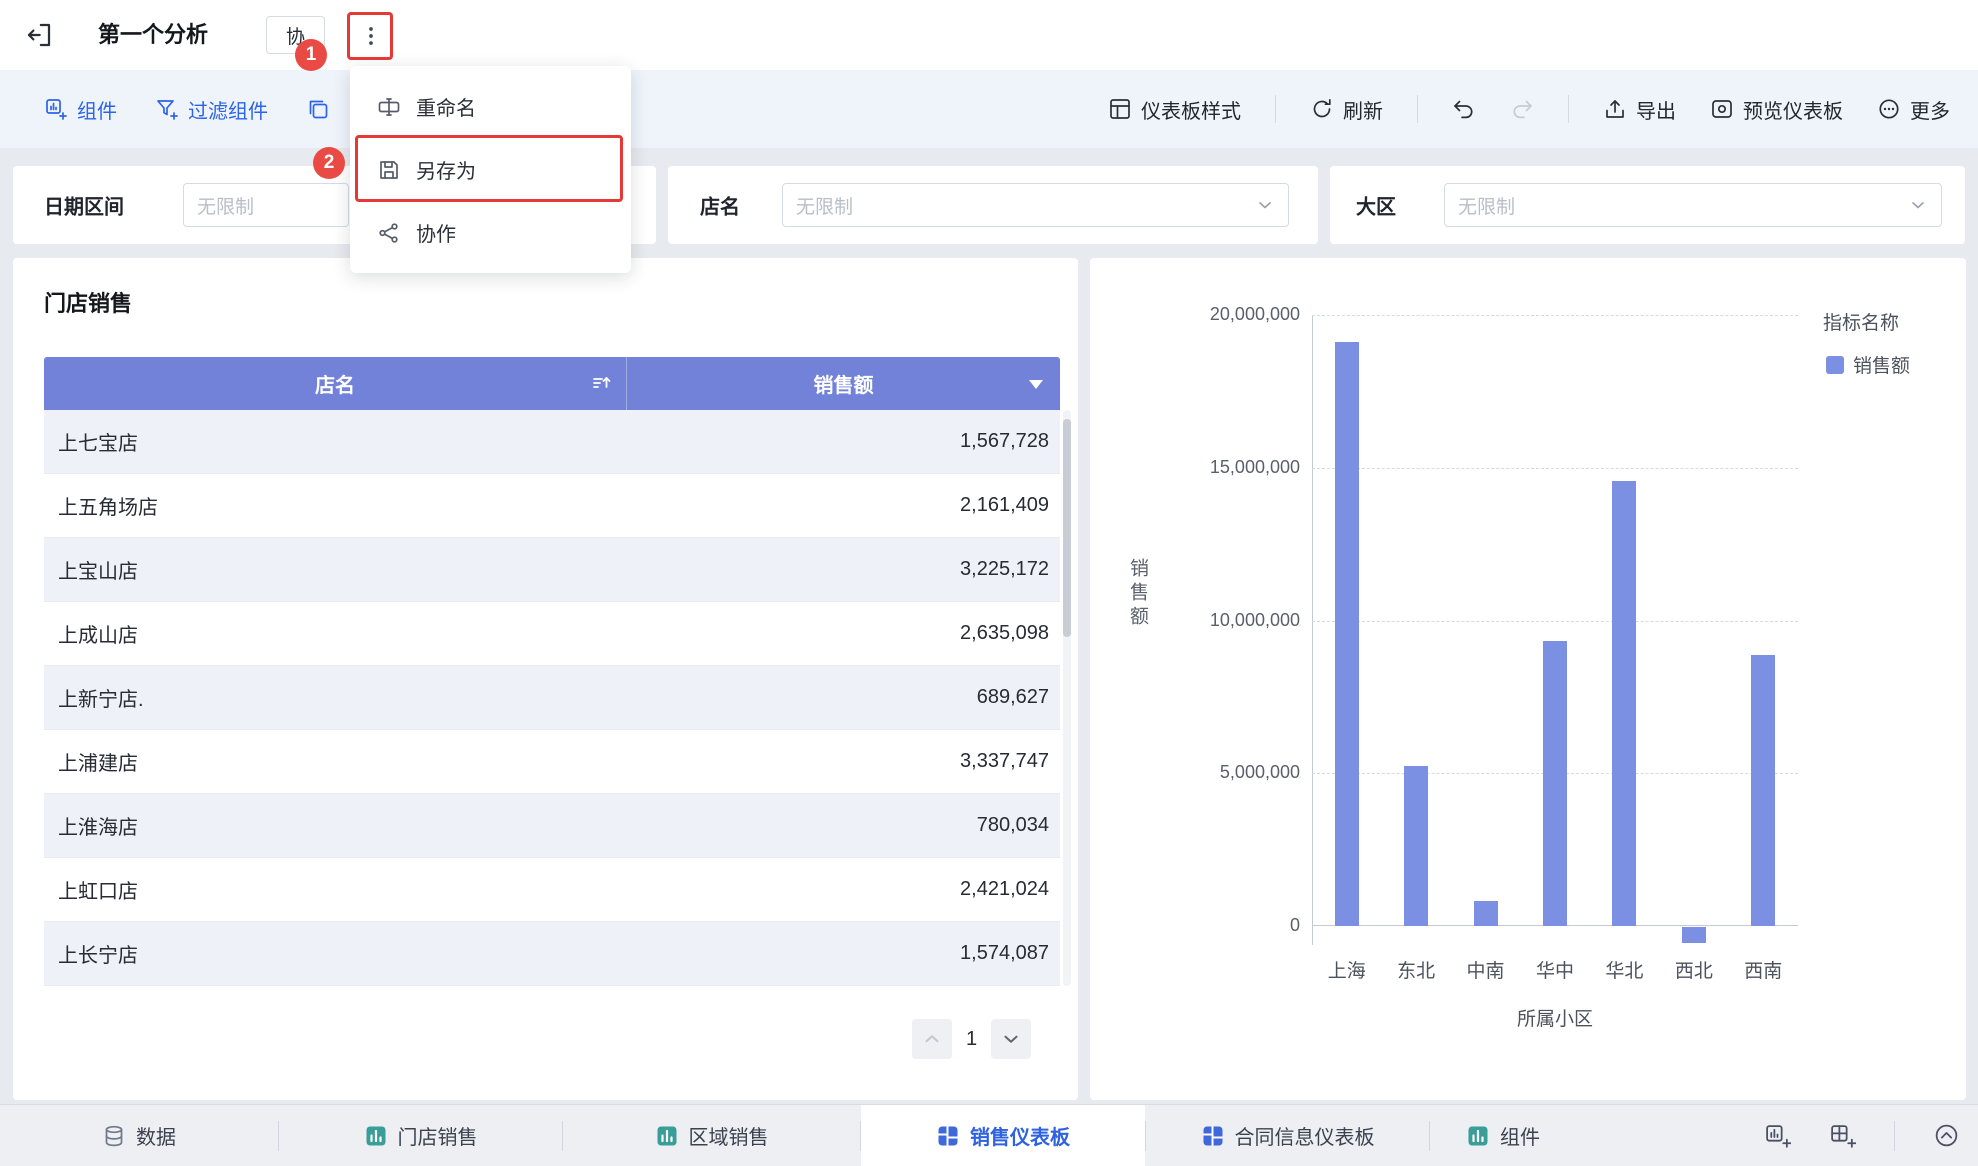 This screenshot has height=1166, width=1978. I want to click on store-name-cell: 上新宁店., so click(101, 700).